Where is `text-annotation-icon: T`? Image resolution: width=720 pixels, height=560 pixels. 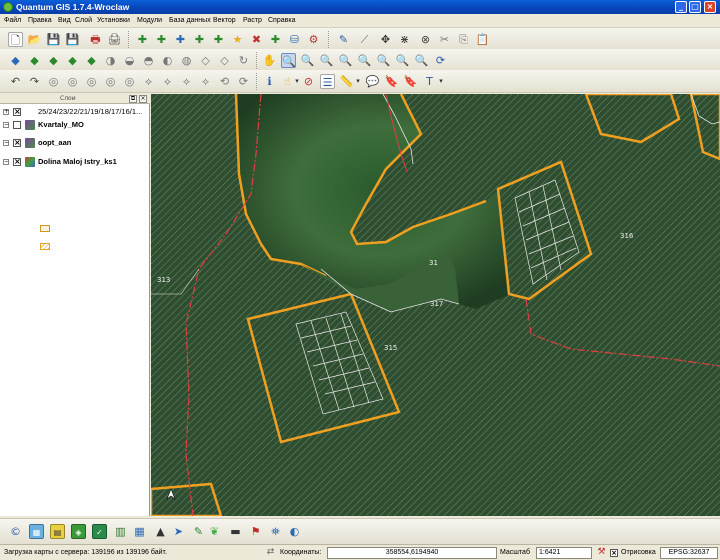 text-annotation-icon: T is located at coordinates (429, 81).